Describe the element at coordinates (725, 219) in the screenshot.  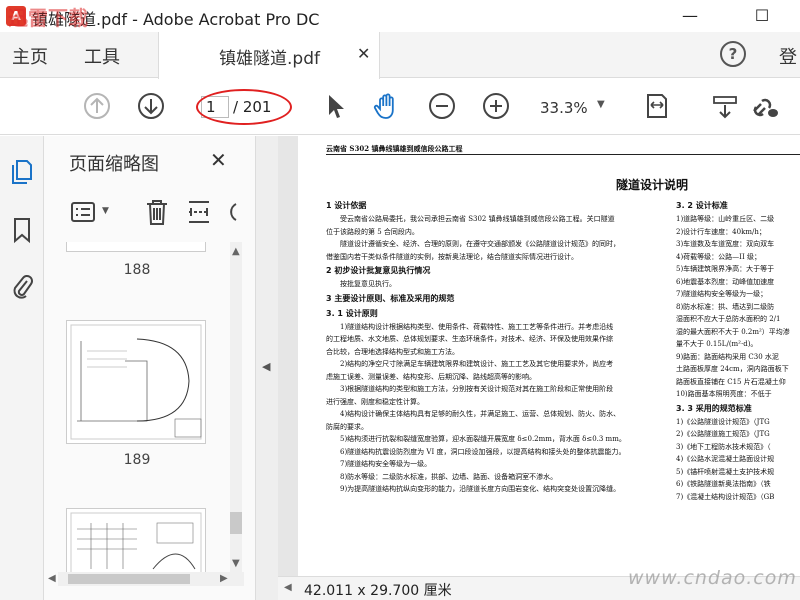
I see `doc-text-line: 1)道路等级：山岭重丘区、二级` at that location.